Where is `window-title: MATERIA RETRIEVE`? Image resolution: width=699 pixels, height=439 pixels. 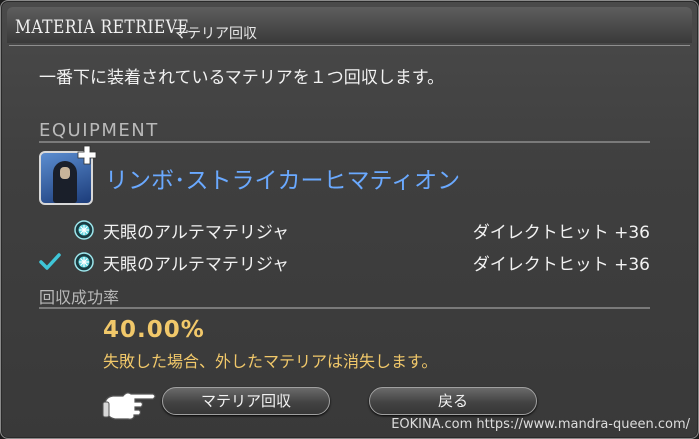
window-title: MATERIA RETRIEVE is located at coordinates (102, 27).